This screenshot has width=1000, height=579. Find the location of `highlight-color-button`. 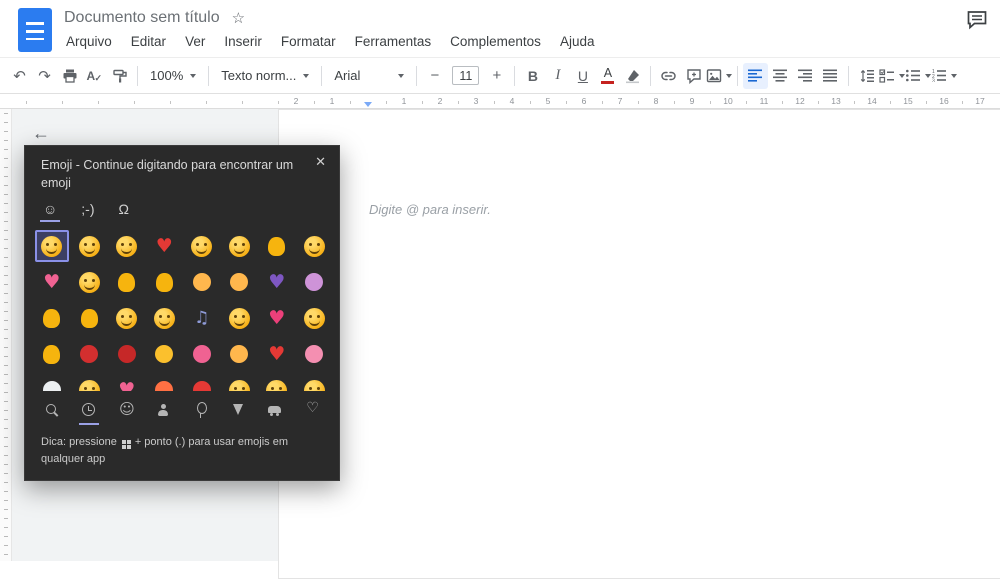

highlight-color-button is located at coordinates (632, 76).